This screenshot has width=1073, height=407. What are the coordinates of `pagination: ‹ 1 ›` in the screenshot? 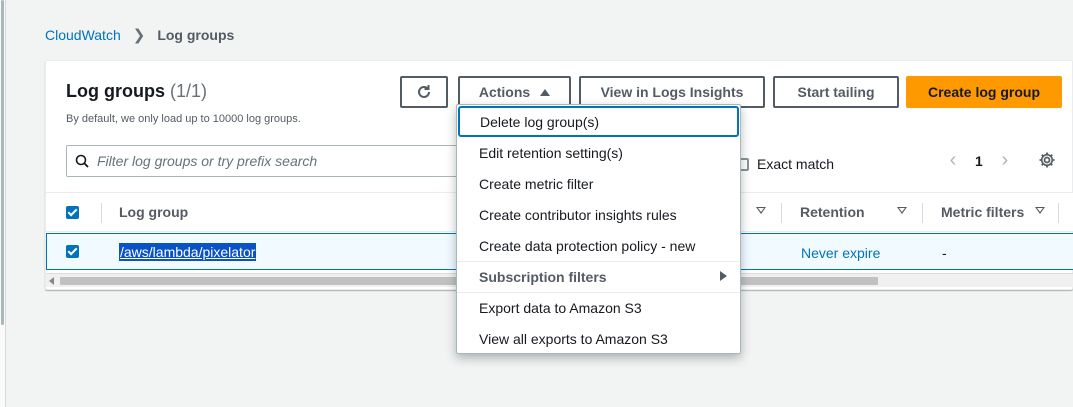 It's located at (979, 160).